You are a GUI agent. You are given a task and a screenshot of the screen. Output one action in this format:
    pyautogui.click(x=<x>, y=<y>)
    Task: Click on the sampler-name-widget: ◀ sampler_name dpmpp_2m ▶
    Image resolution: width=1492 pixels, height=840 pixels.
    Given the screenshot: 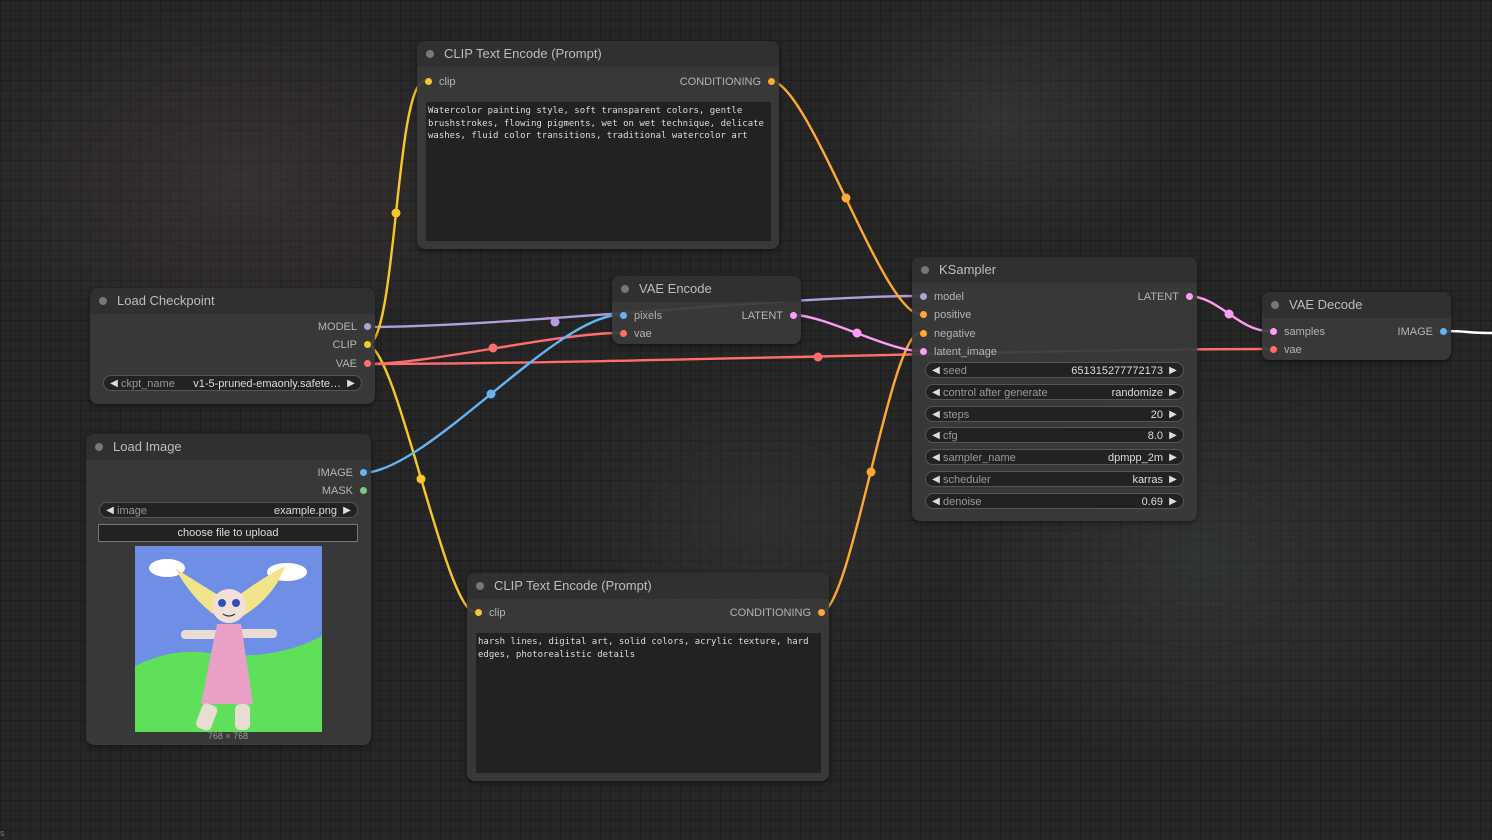 What is the action you would take?
    pyautogui.click(x=1054, y=457)
    